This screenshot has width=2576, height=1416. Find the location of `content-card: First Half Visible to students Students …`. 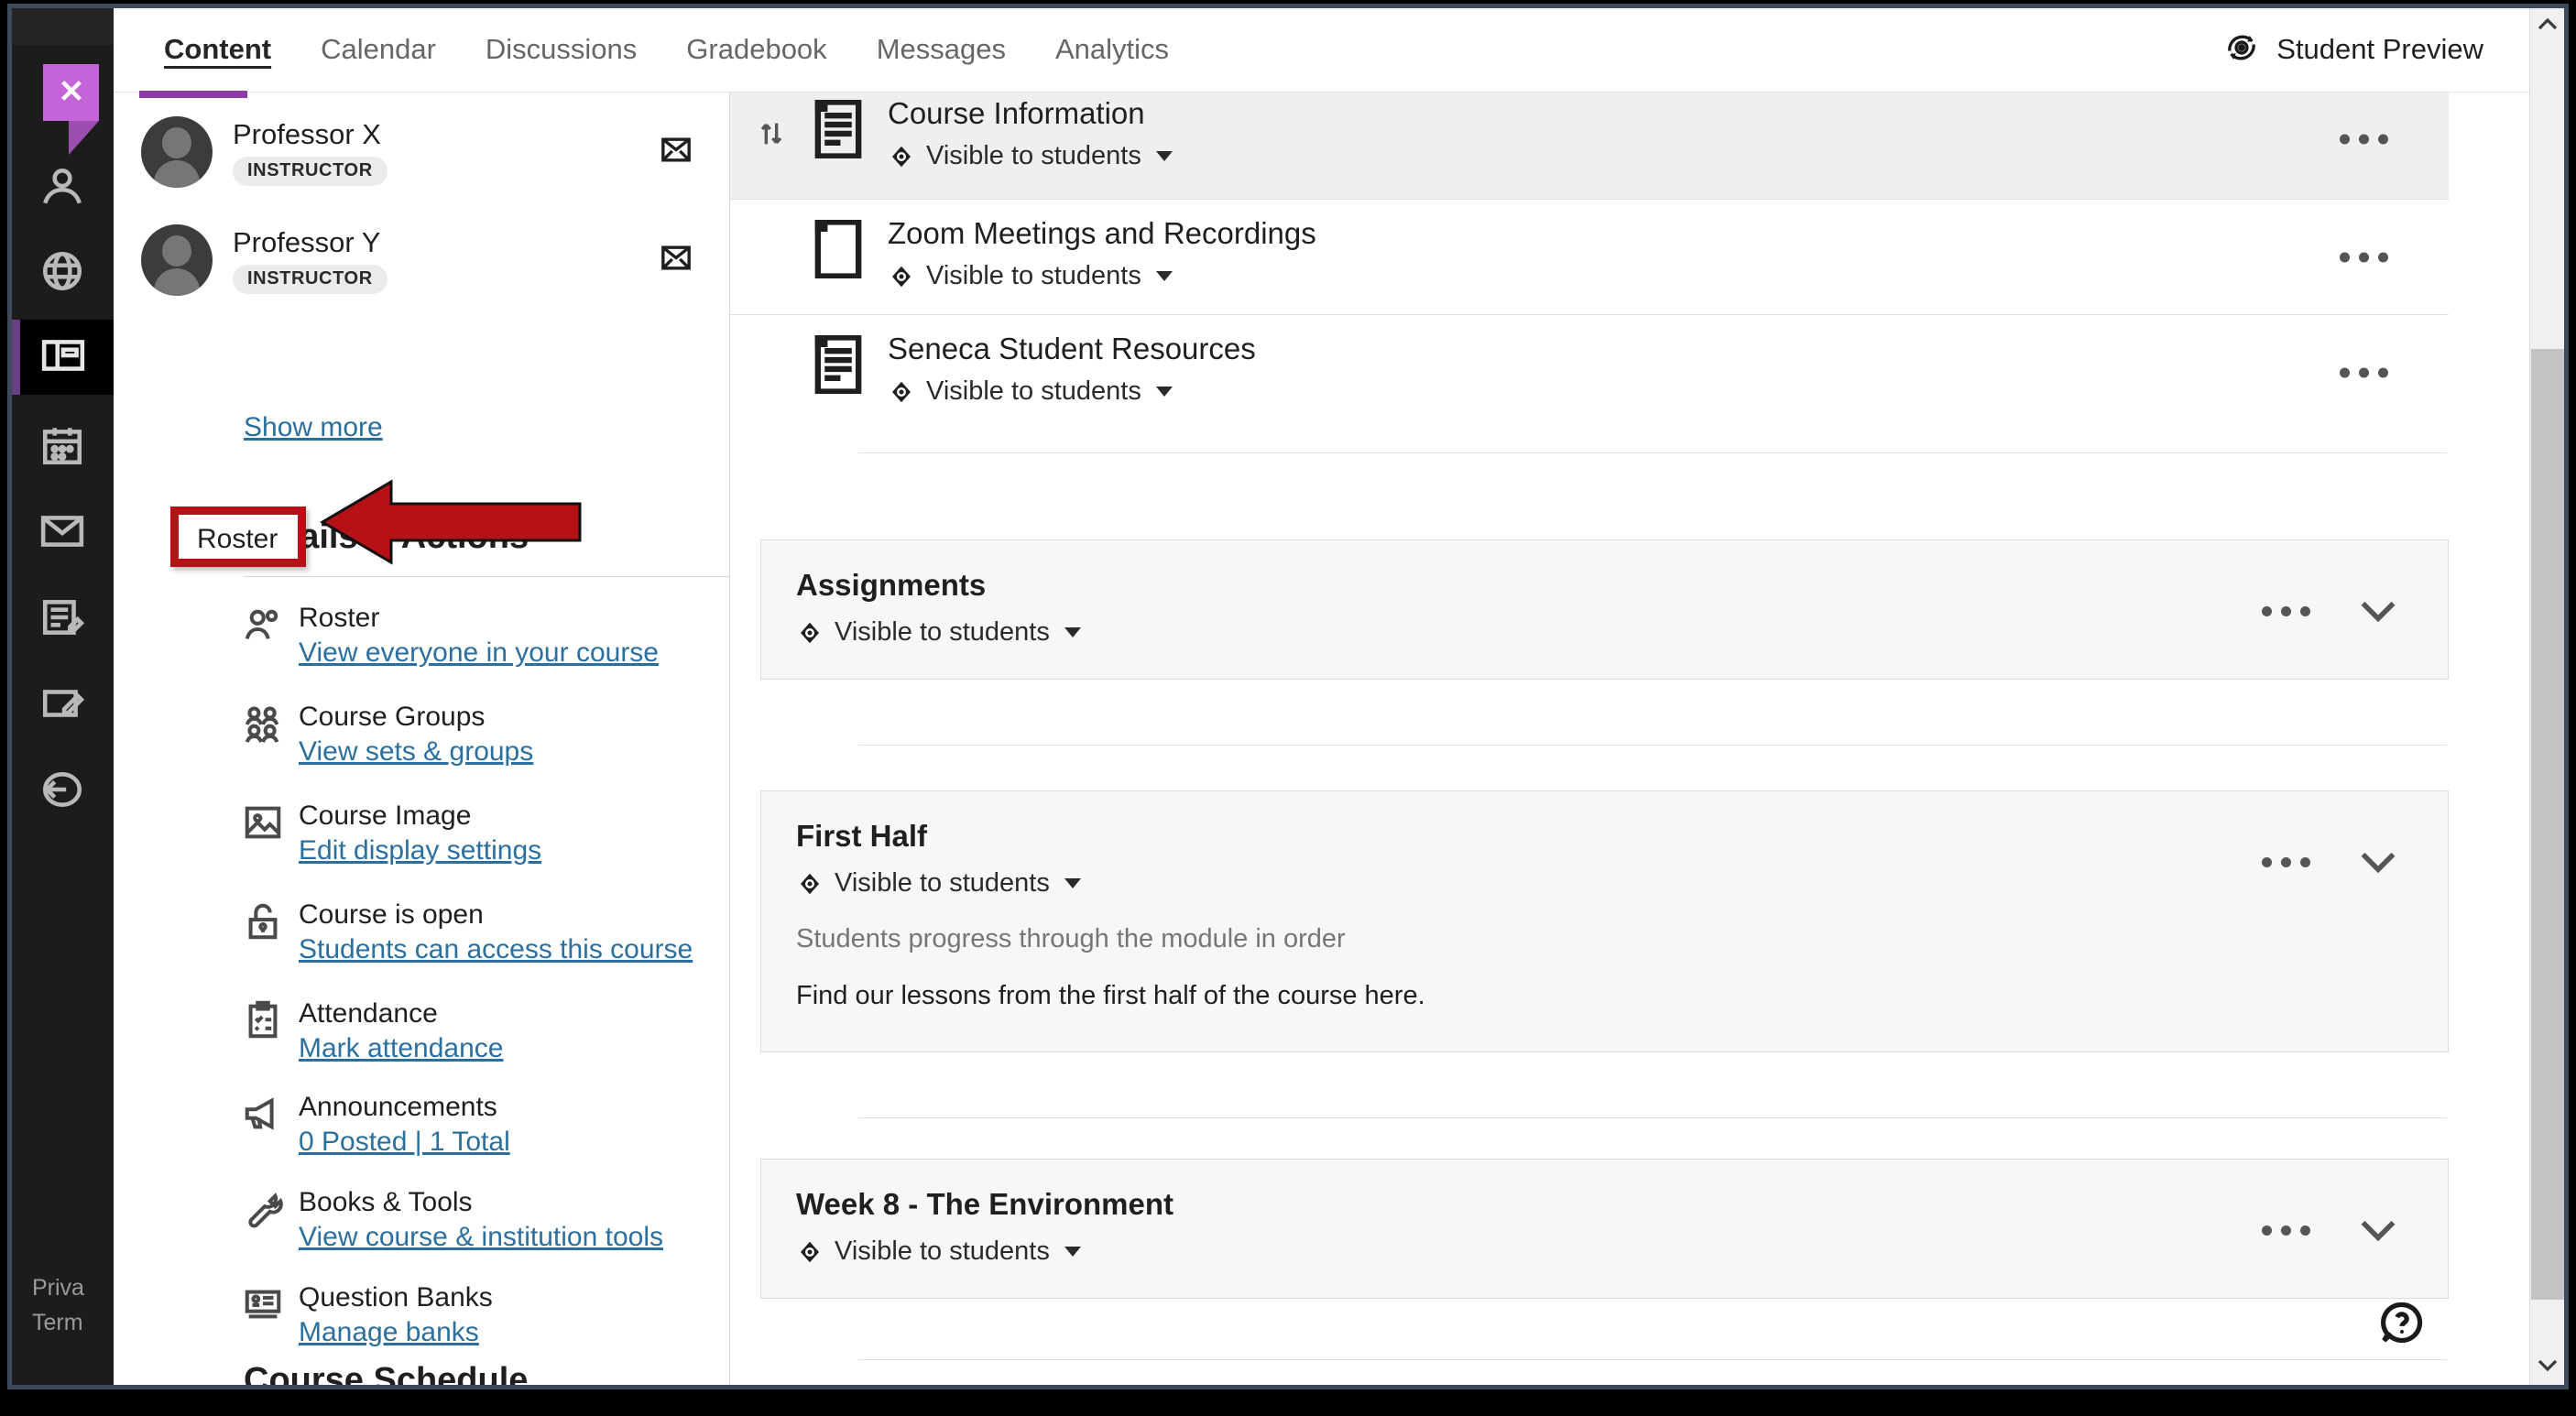

content-card: First Half Visible to students Students … is located at coordinates (1605, 921).